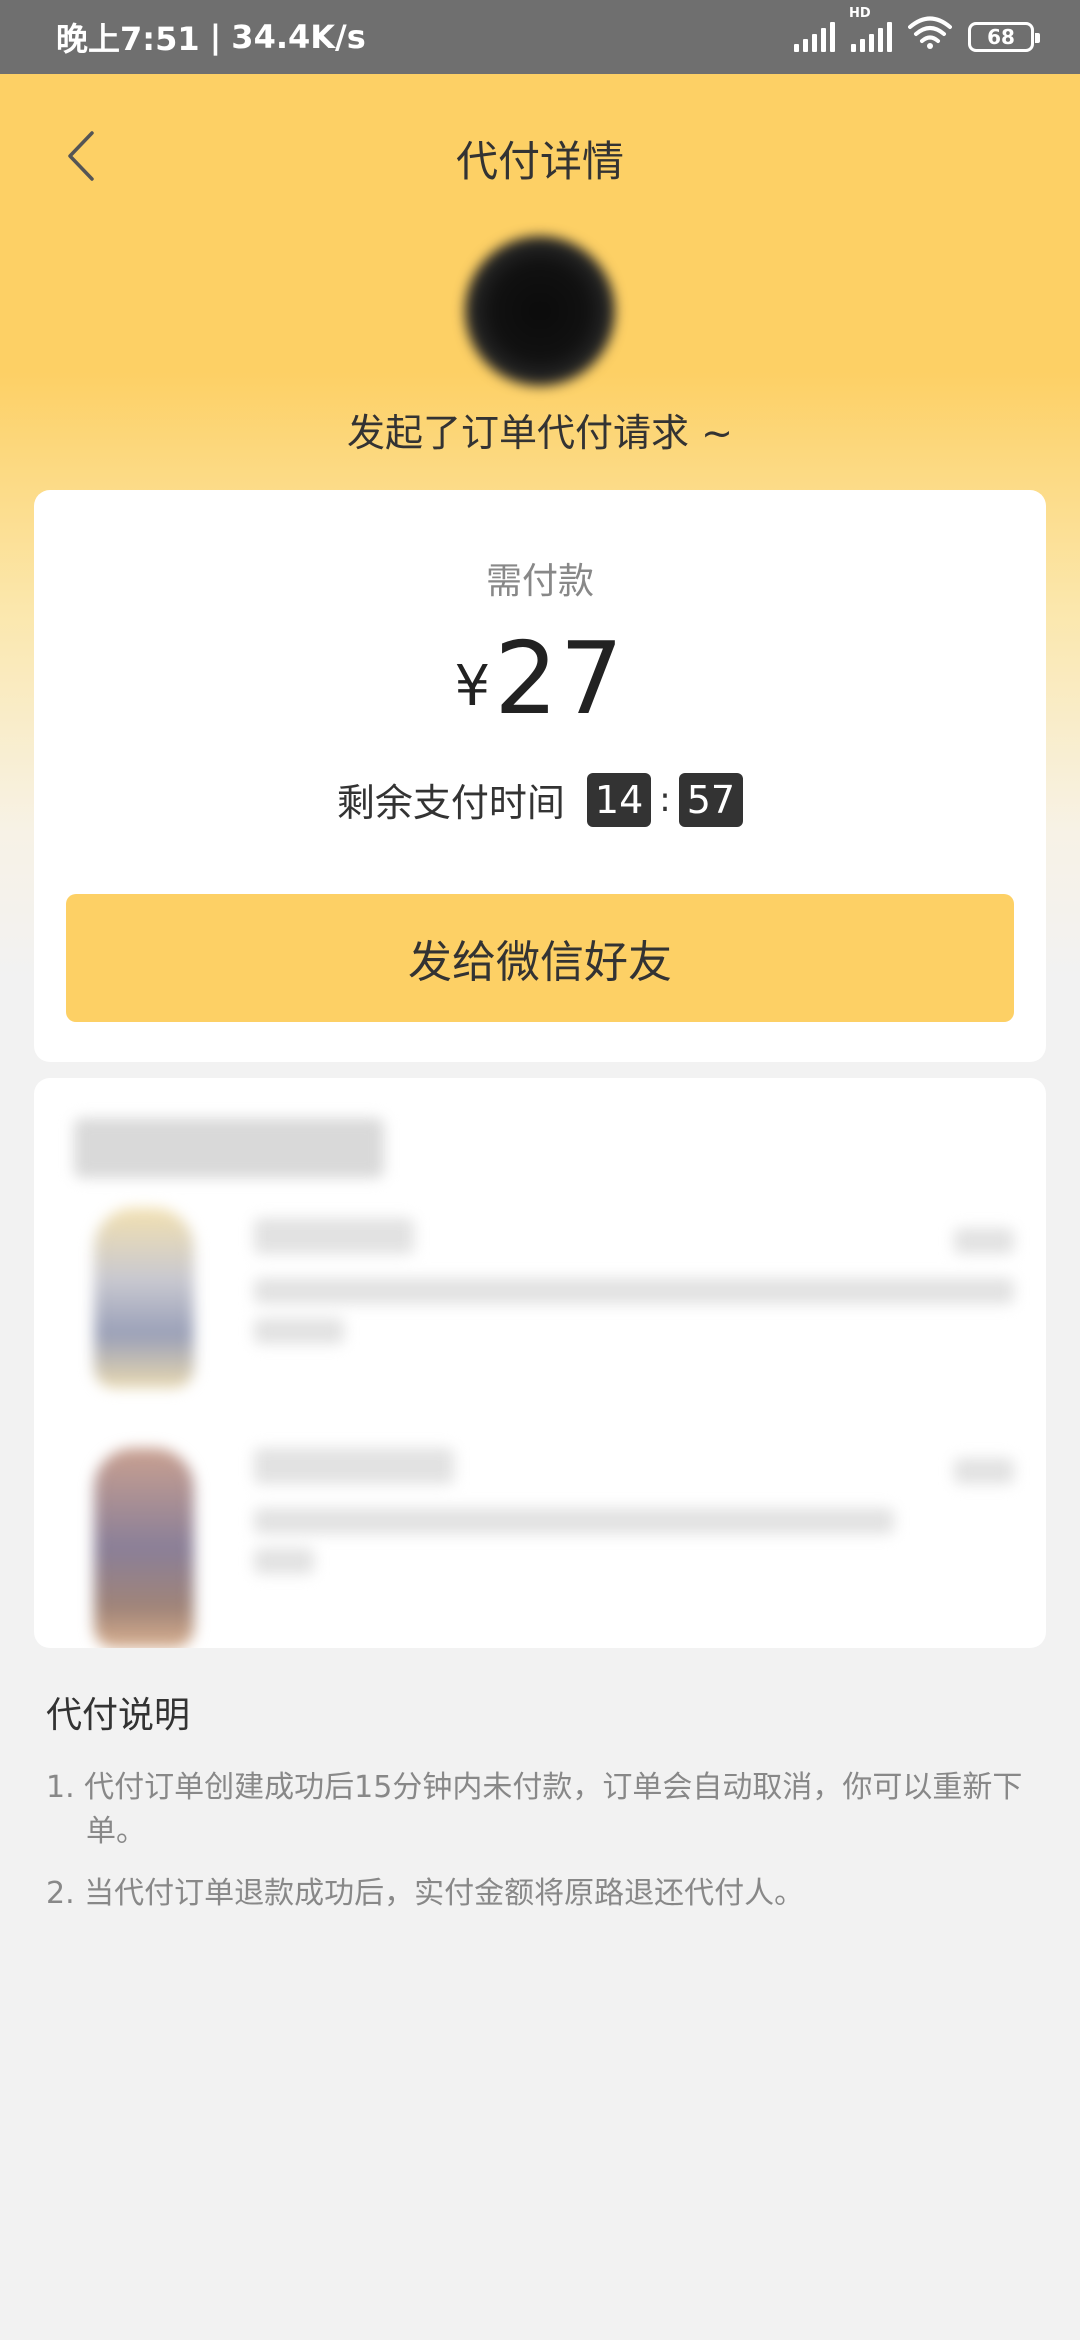  I want to click on notes-item: 1. 代付订单创建成功后15分钟内未付款，订单会自动取消，你可以重新下单。, so click(534, 1809).